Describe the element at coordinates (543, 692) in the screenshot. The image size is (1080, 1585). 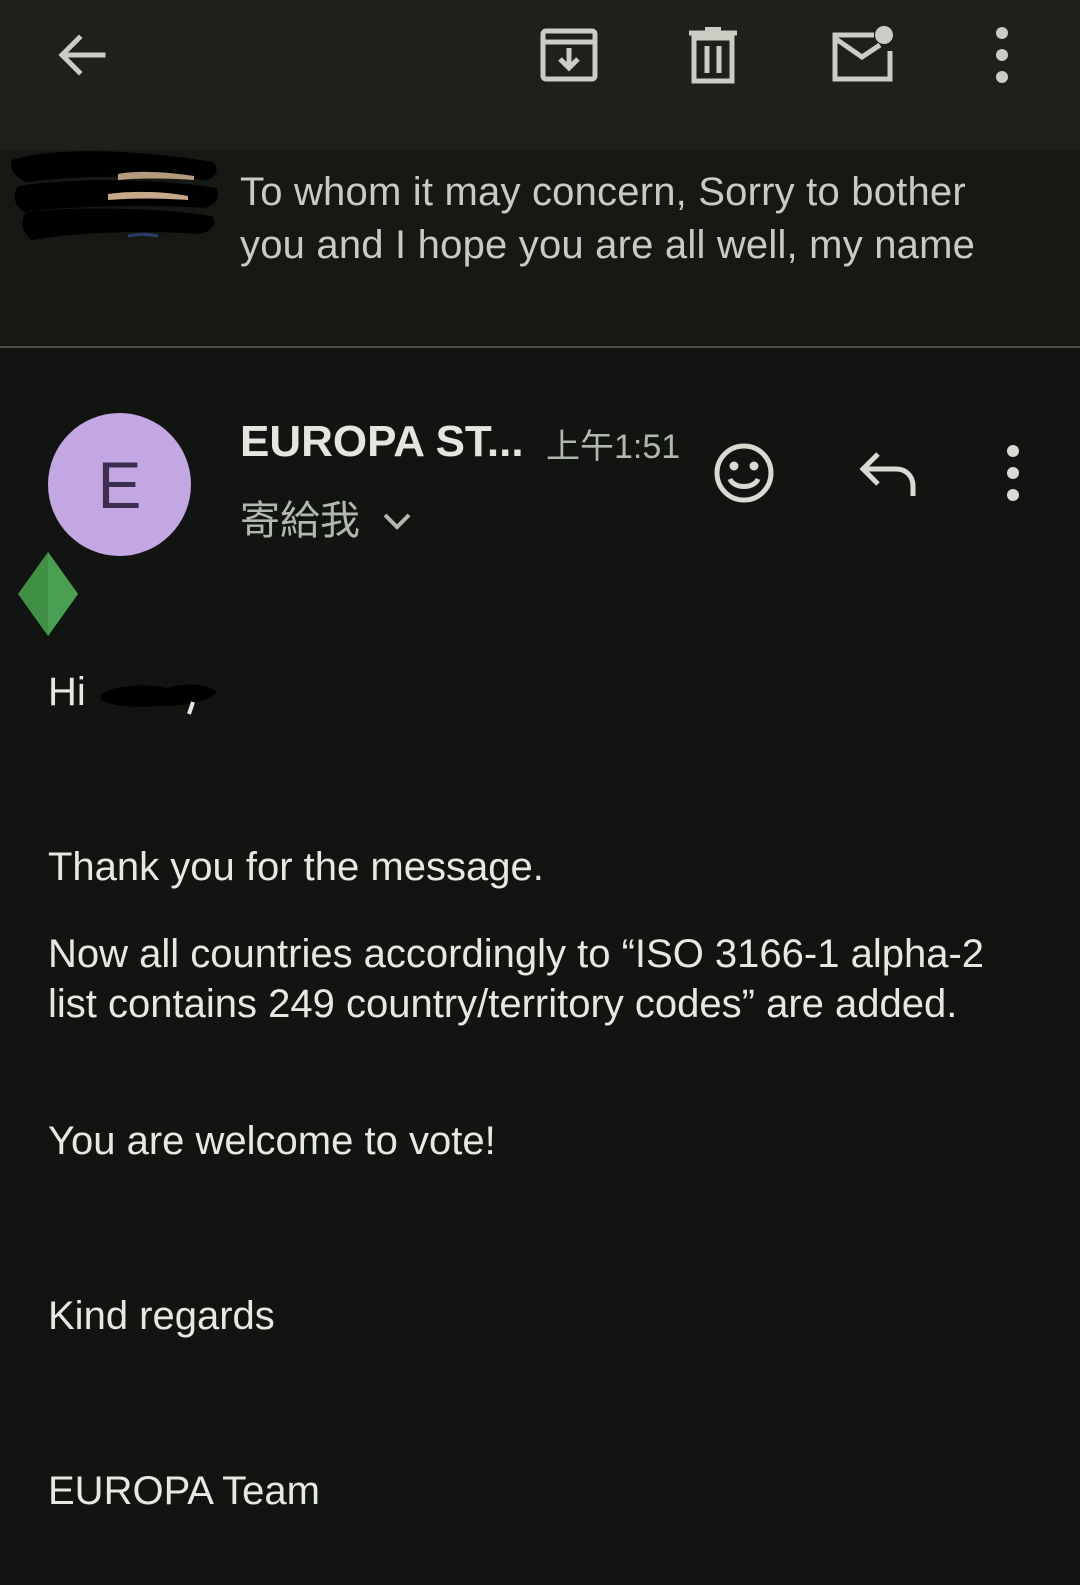
I see `greeting-line: Hi` at that location.